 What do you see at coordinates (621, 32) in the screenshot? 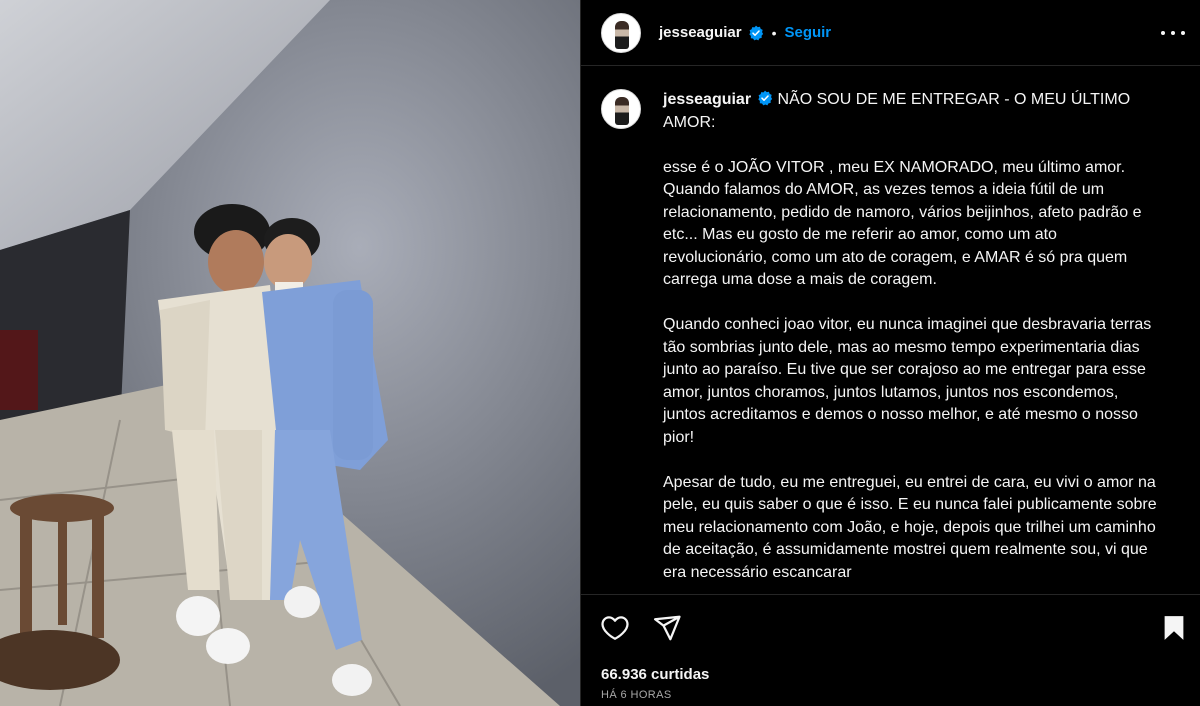
I see `avatar` at bounding box center [621, 32].